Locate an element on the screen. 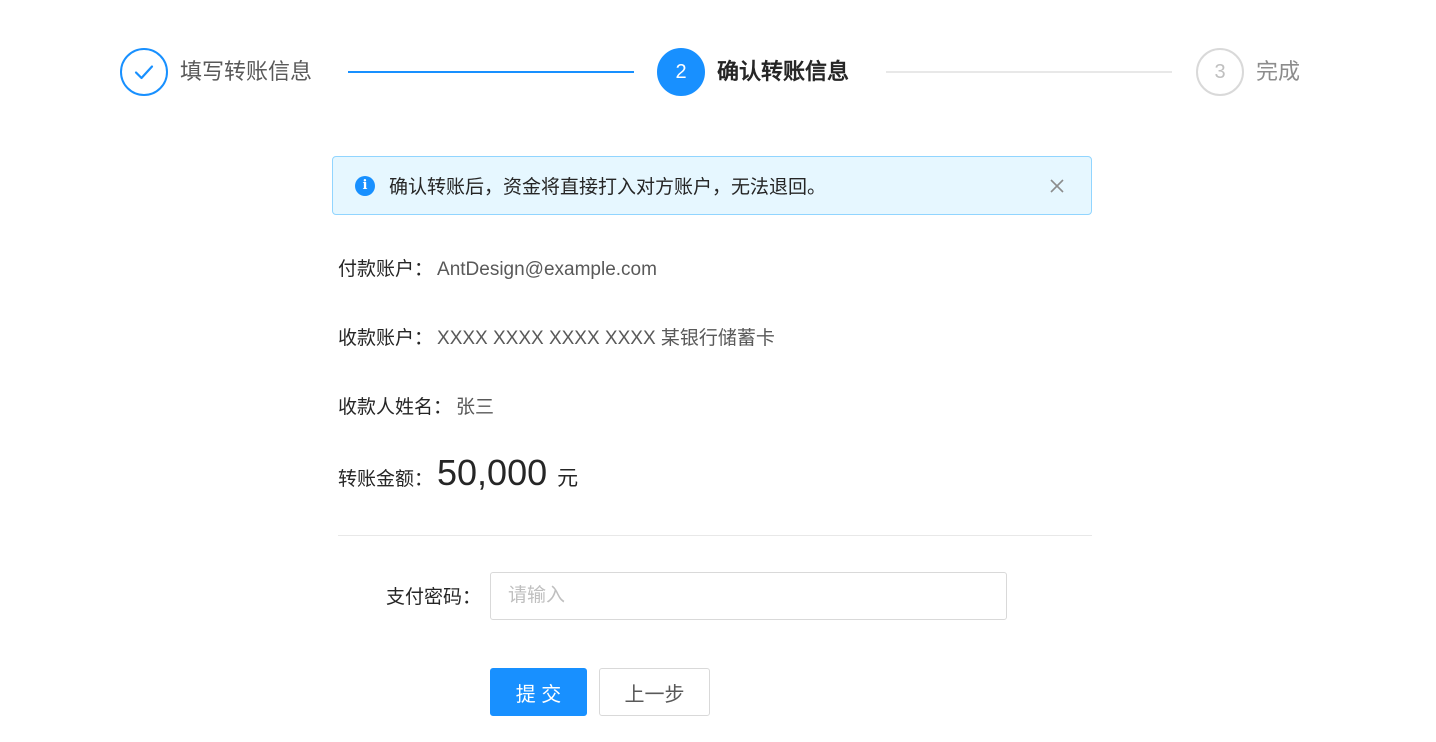  amount-value: 50,000 is located at coordinates (492, 472).